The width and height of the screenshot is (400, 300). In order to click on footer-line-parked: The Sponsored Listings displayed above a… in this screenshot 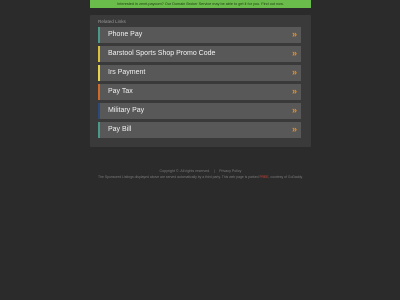, I will do `click(200, 177)`.